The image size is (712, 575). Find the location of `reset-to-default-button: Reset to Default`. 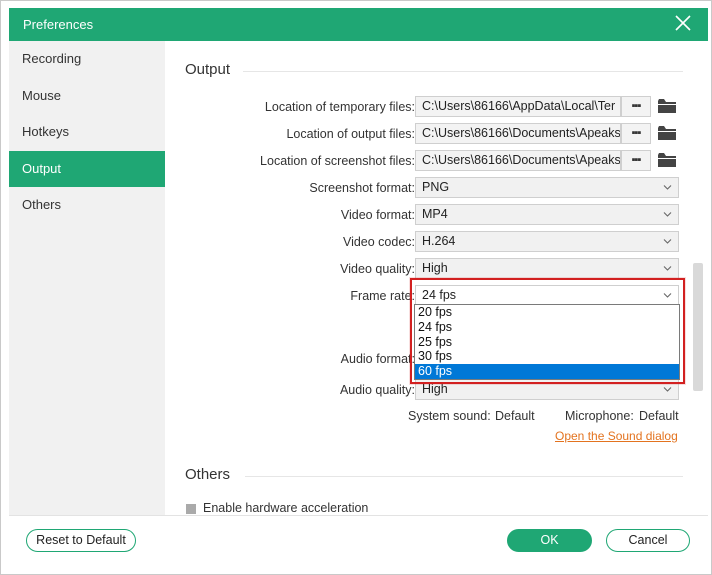

reset-to-default-button: Reset to Default is located at coordinates (81, 540).